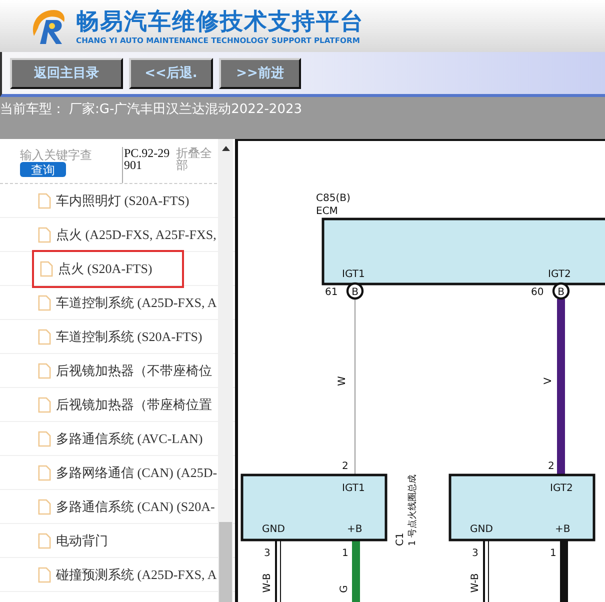 The height and width of the screenshot is (602, 605). Describe the element at coordinates (119, 473) in the screenshot. I see `tree-item: 多路网络通信 (CAN) (A25D-` at that location.